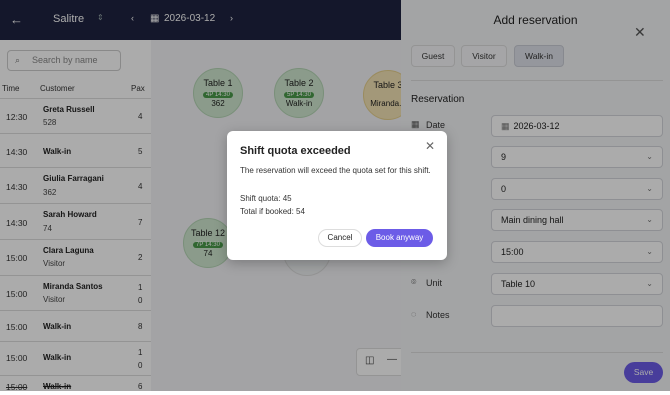 This screenshot has height=395, width=670. What do you see at coordinates (430, 146) in the screenshot?
I see `close-icon: ✕` at bounding box center [430, 146].